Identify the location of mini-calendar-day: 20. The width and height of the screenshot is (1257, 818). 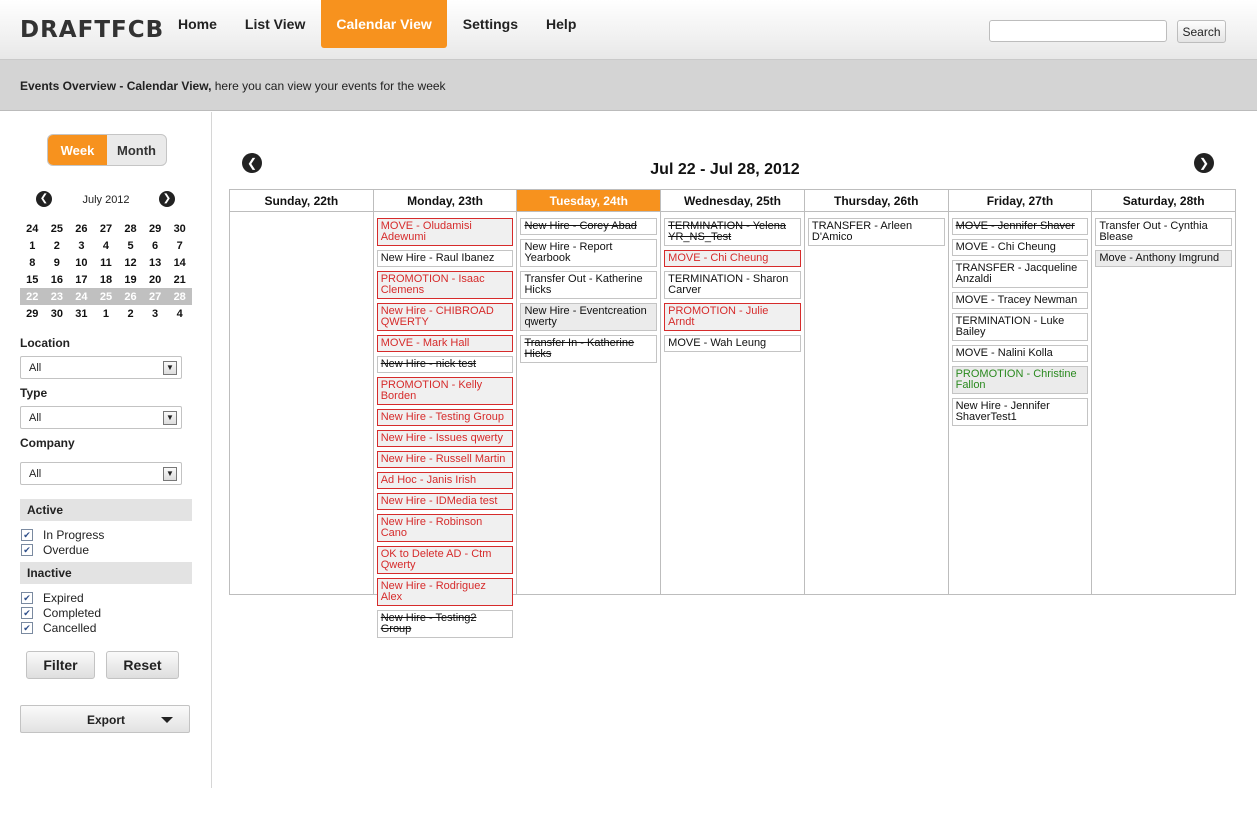
(155, 279).